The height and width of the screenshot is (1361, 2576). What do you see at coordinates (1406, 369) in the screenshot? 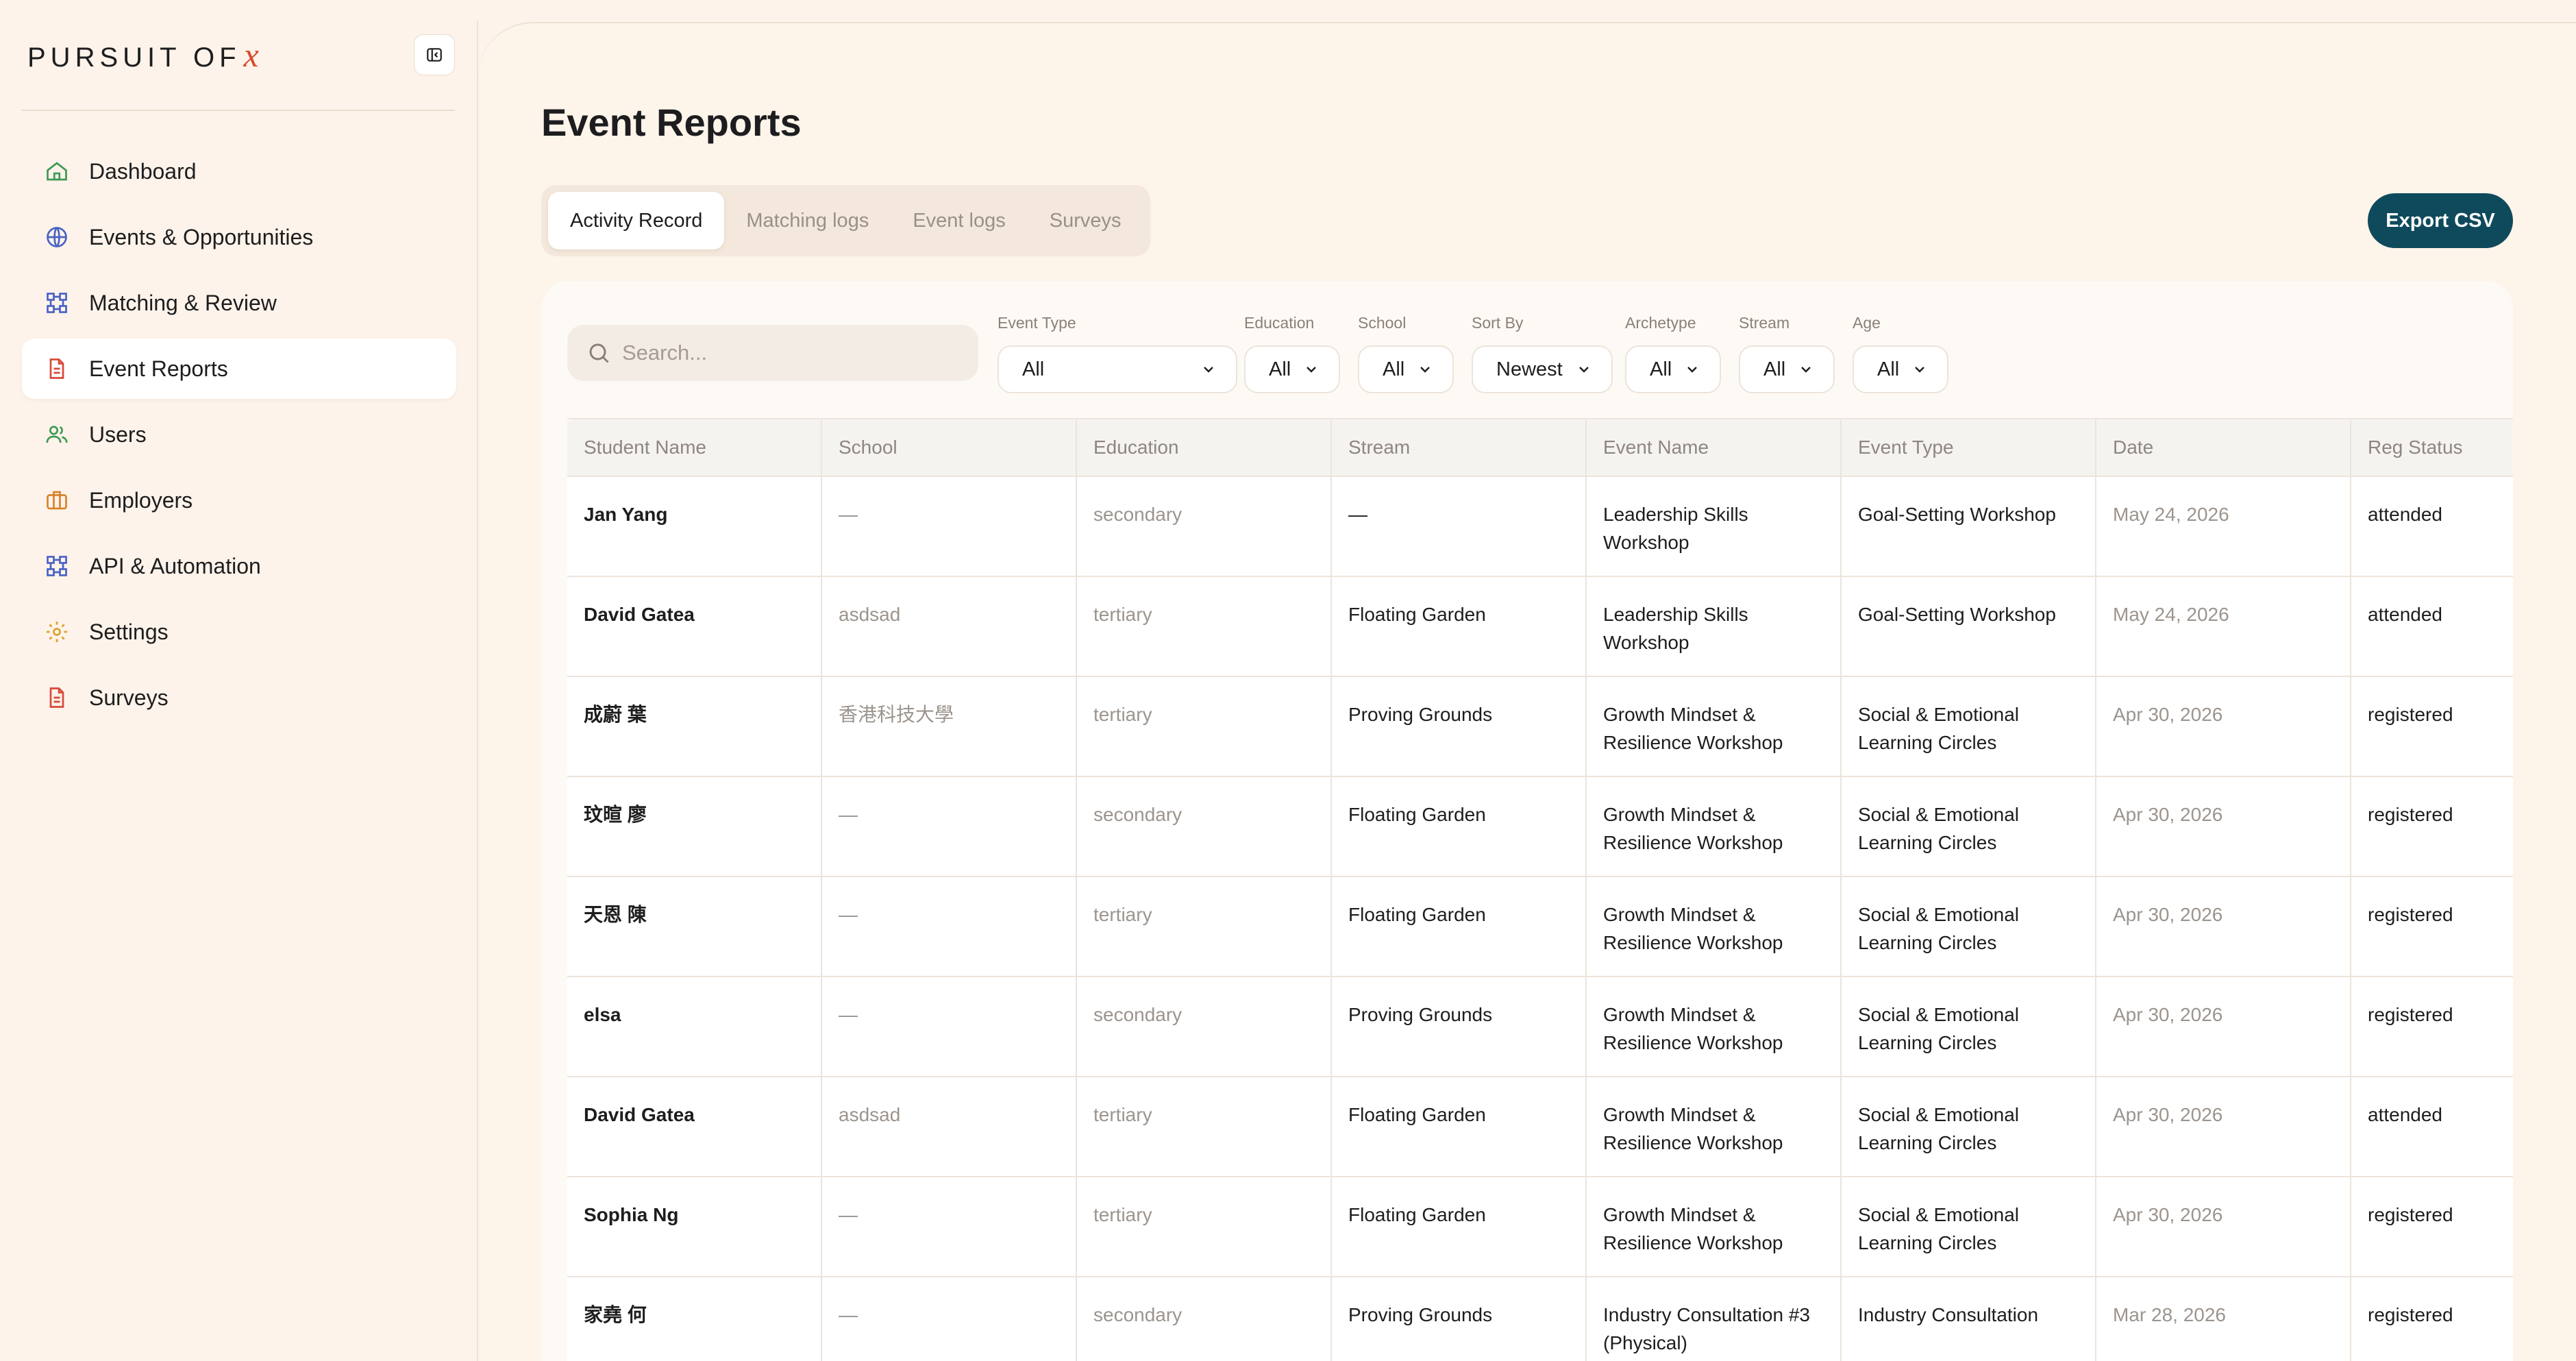
I see `school-select: All` at bounding box center [1406, 369].